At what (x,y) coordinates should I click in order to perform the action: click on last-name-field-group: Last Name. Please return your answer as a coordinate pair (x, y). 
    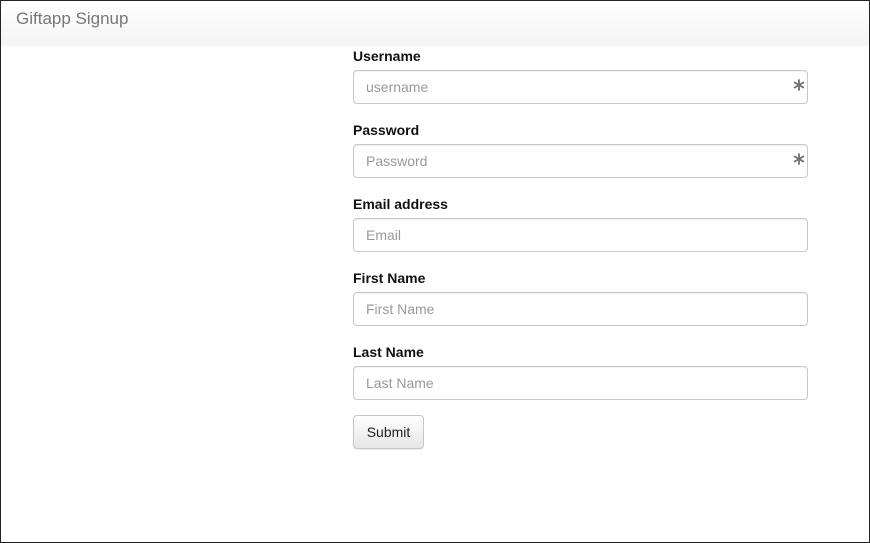
    Looking at the image, I should click on (580, 378).